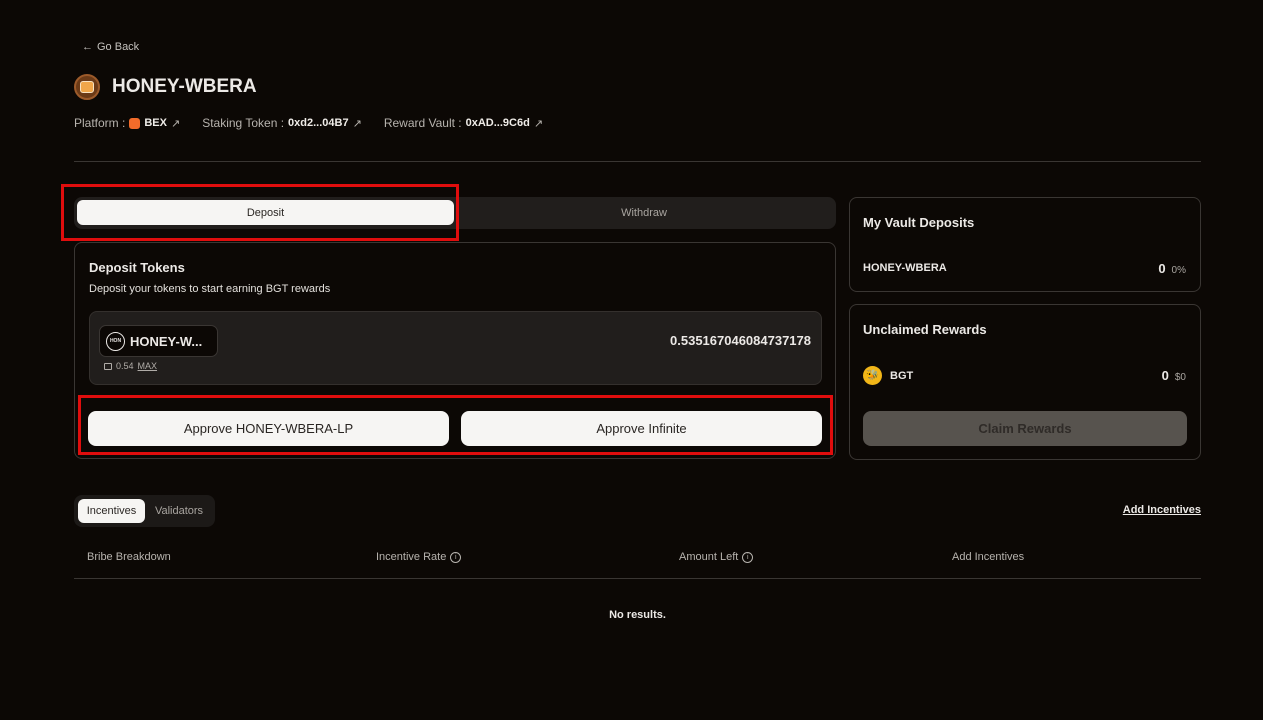 This screenshot has height=720, width=1263. Describe the element at coordinates (111, 511) in the screenshot. I see `tab-incentives: Incentives` at that location.